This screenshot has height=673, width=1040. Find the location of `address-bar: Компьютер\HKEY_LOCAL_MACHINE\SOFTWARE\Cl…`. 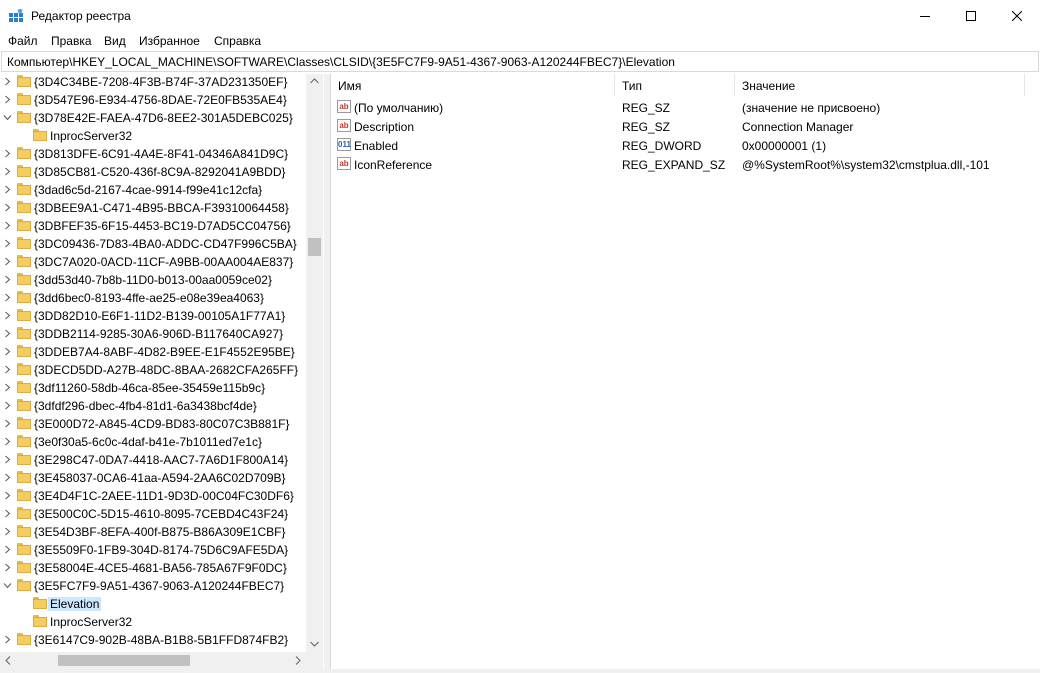

address-bar: Компьютер\HKEY_LOCAL_MACHINE\SOFTWARE\Cl… is located at coordinates (520, 61).